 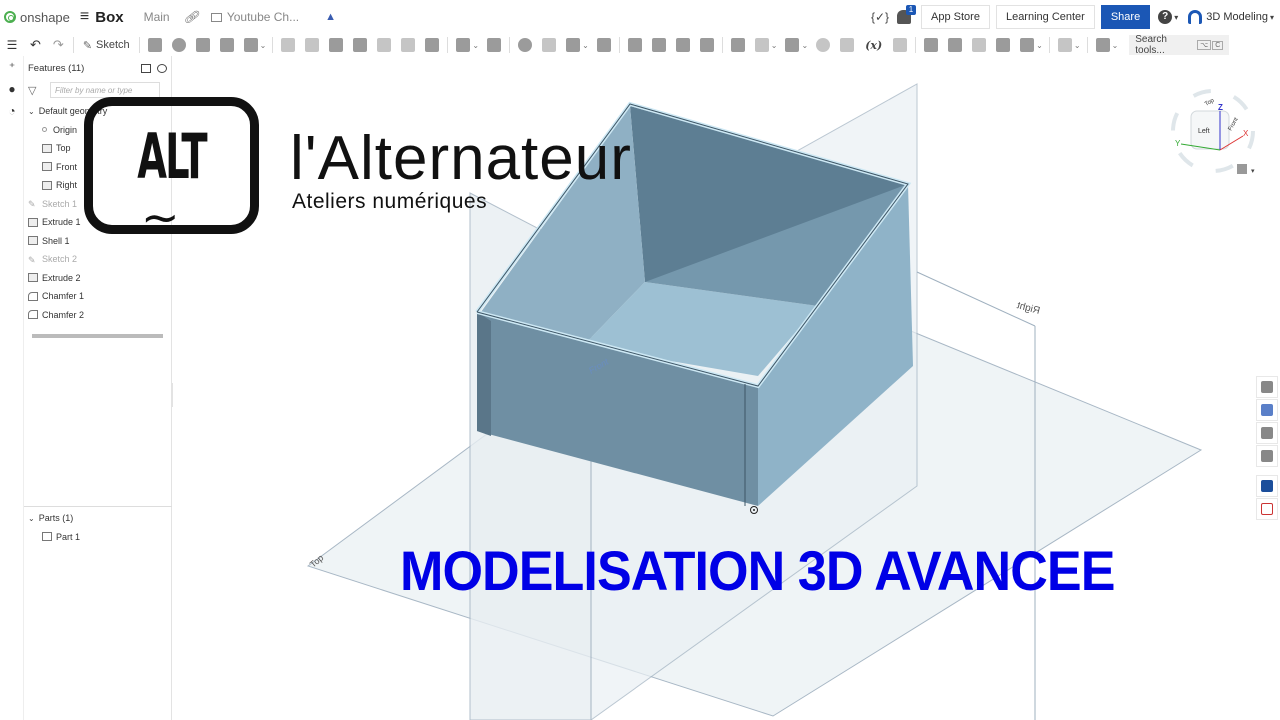 I want to click on mate-connector-icon, so click(x=761, y=45).